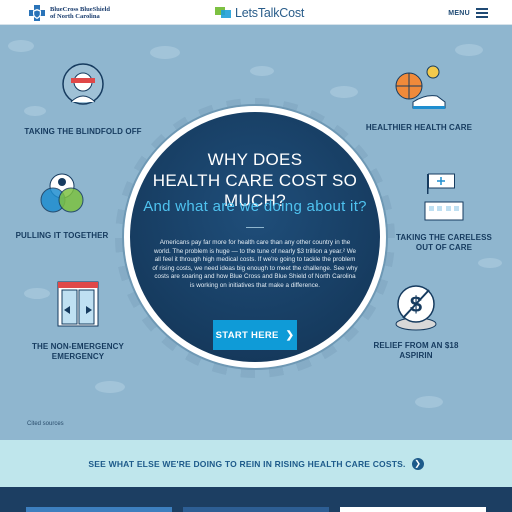 This screenshot has height=512, width=512. What do you see at coordinates (255, 159) in the screenshot?
I see `hero-title-line1: WHY DOES` at bounding box center [255, 159].